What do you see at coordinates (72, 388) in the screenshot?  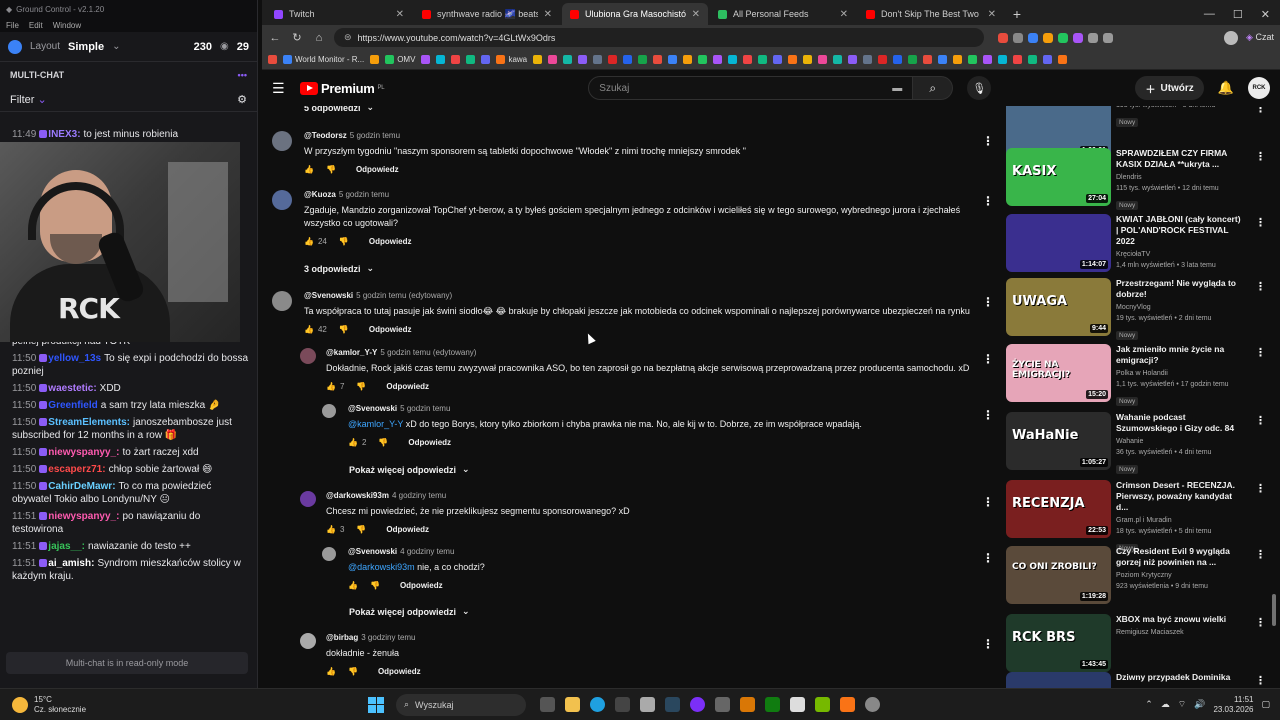 I see `chat-username: waestetic:` at bounding box center [72, 388].